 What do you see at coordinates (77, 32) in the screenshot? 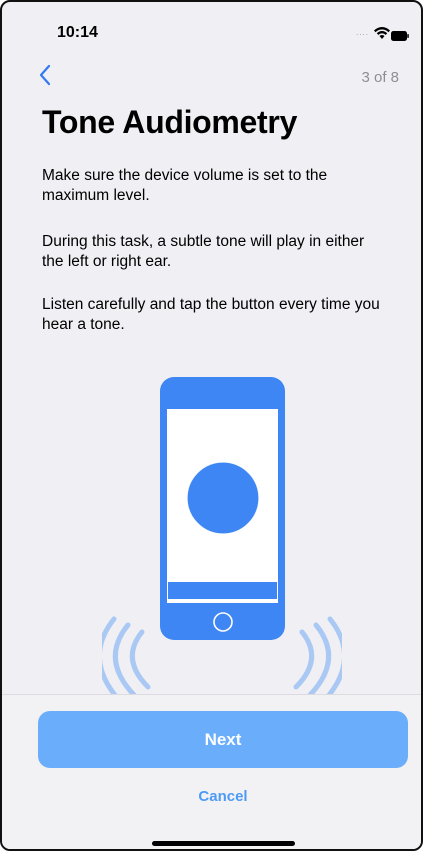
I see `status-time: 10:14` at bounding box center [77, 32].